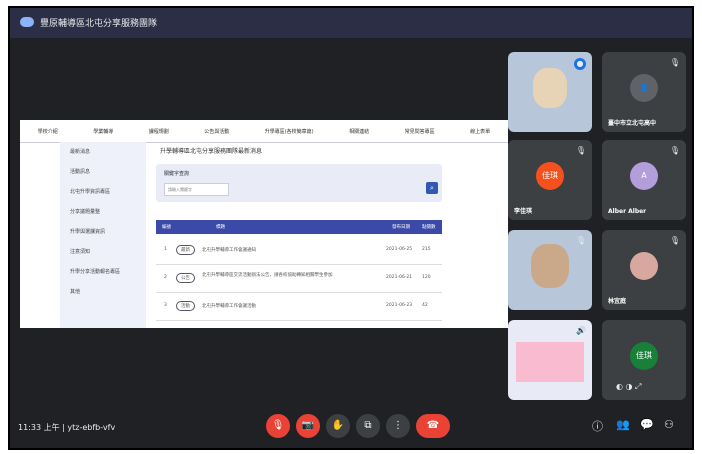  I want to click on avatar, so click(644, 266).